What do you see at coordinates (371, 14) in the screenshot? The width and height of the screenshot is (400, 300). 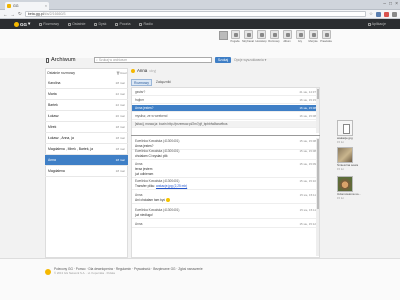 I see `bookmark-star-icon: ☆` at bounding box center [371, 14].